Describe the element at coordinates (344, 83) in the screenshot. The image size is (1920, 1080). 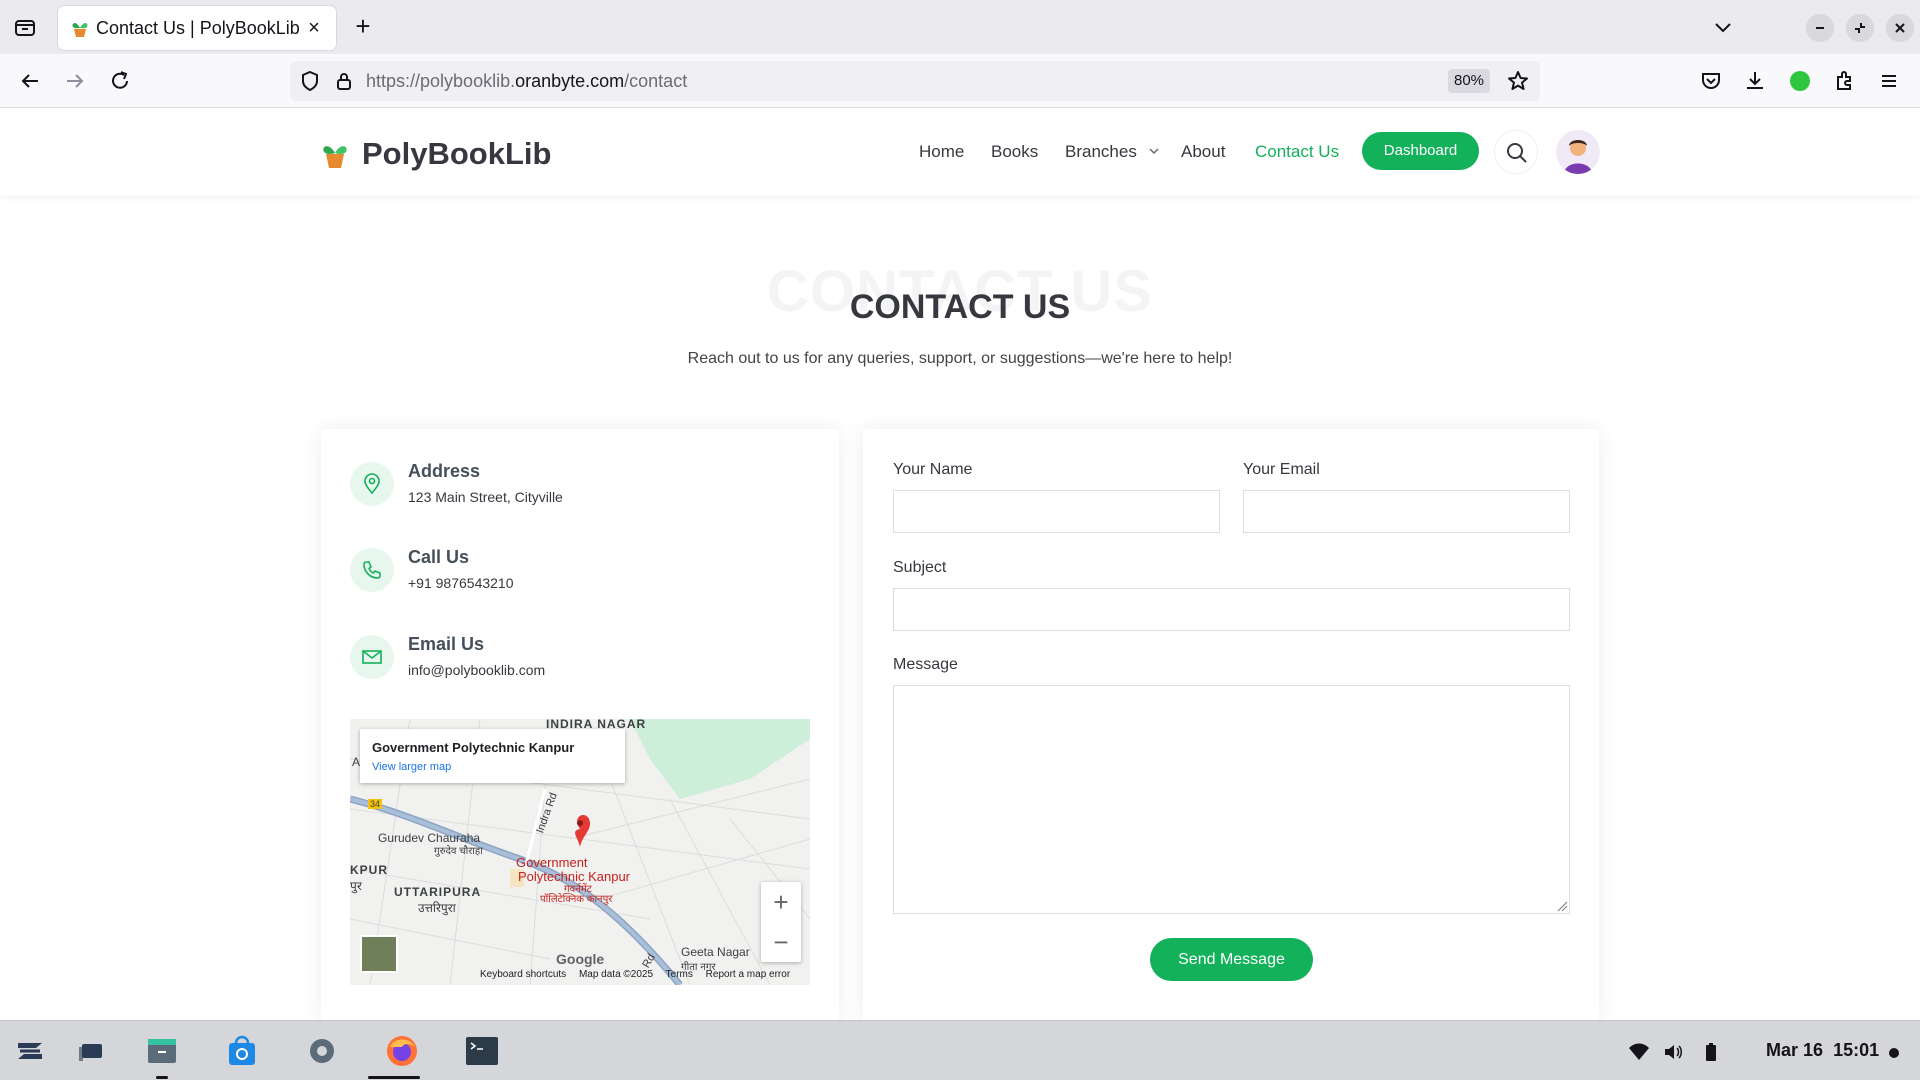
I see `lock-icon` at that location.